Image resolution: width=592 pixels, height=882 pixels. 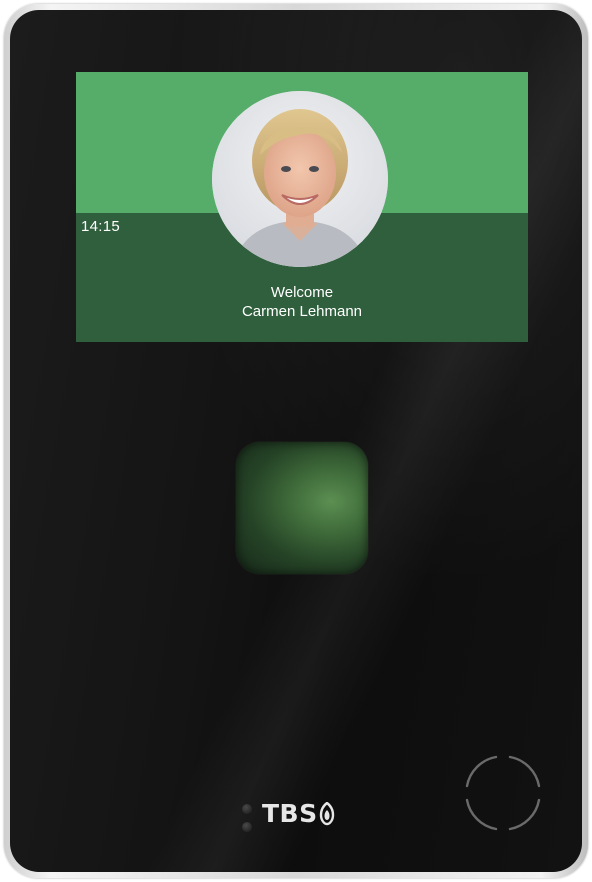 What do you see at coordinates (300, 179) in the screenshot?
I see `user-avatar` at bounding box center [300, 179].